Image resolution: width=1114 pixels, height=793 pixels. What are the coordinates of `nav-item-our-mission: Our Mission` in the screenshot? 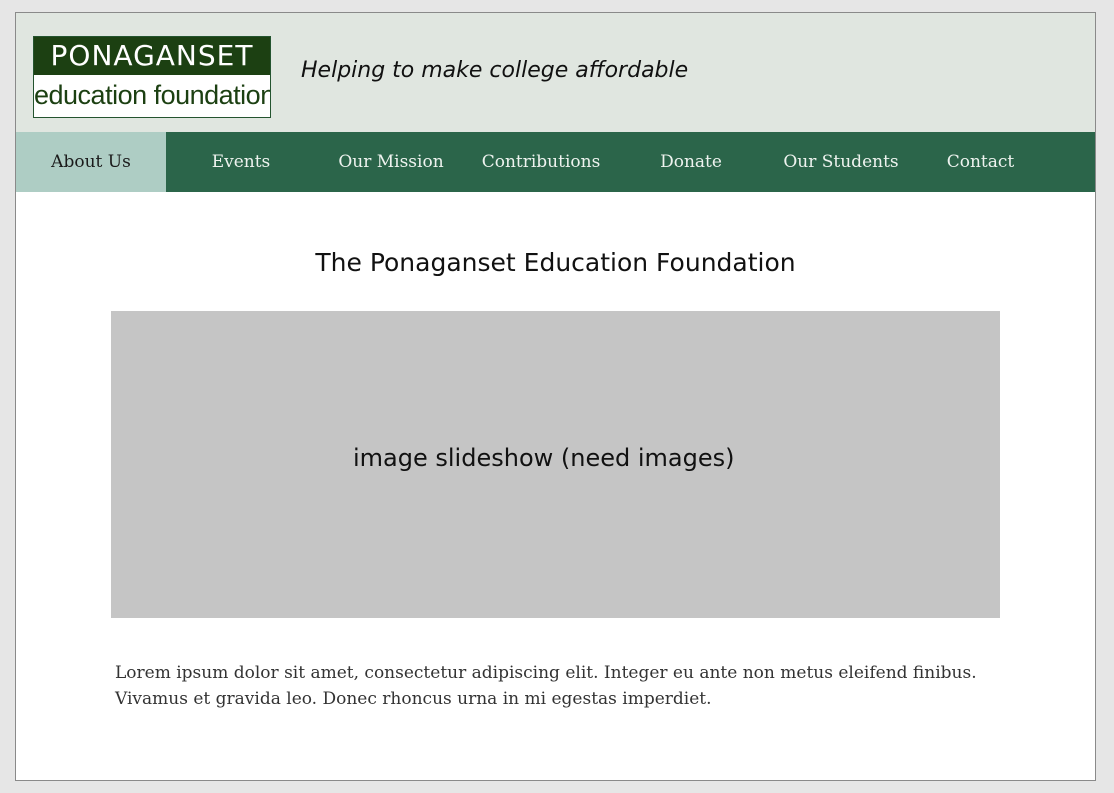 It's located at (391, 162).